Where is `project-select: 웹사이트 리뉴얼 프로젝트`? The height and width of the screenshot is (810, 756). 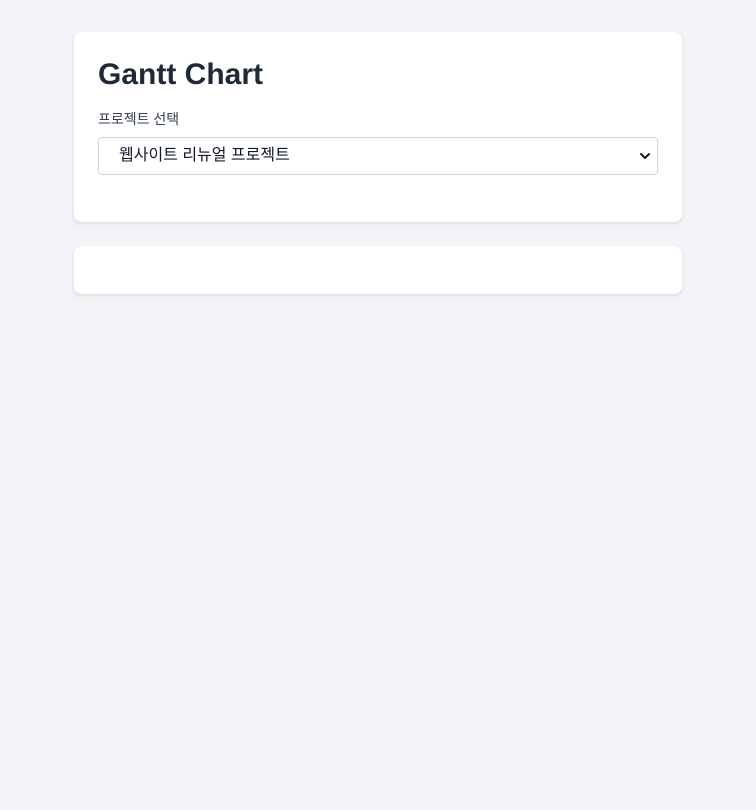
project-select: 웹사이트 리뉴얼 프로젝트 is located at coordinates (378, 156).